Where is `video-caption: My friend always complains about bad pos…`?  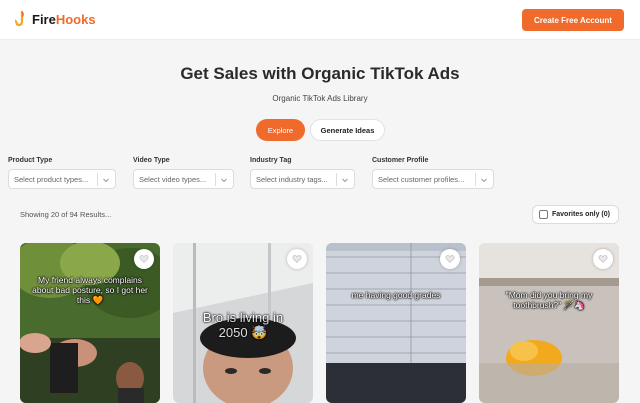
video-caption: My friend always complains about bad pos… is located at coordinates (90, 290).